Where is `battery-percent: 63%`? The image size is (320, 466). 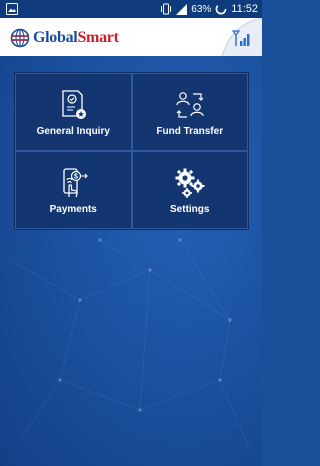
battery-percent: 63% is located at coordinates (201, 9).